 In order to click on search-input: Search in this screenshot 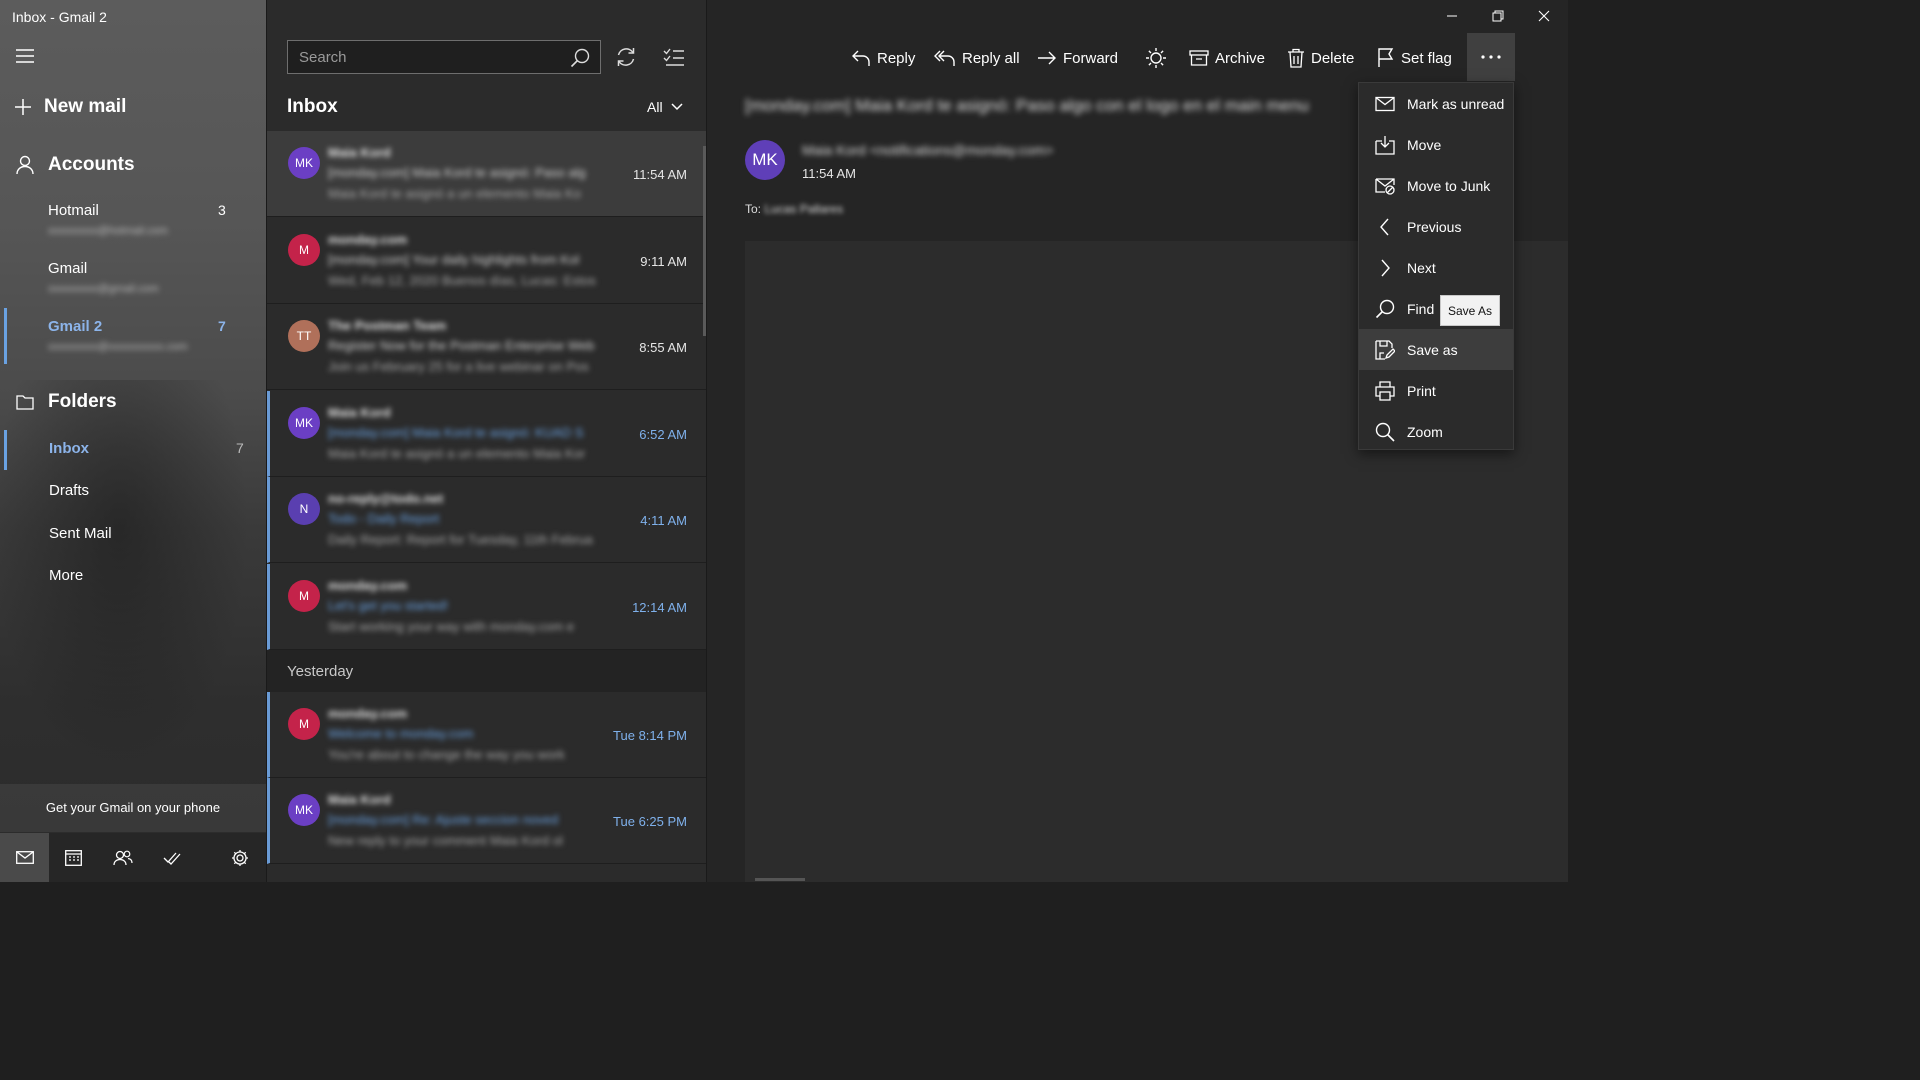, I will do `click(444, 57)`.